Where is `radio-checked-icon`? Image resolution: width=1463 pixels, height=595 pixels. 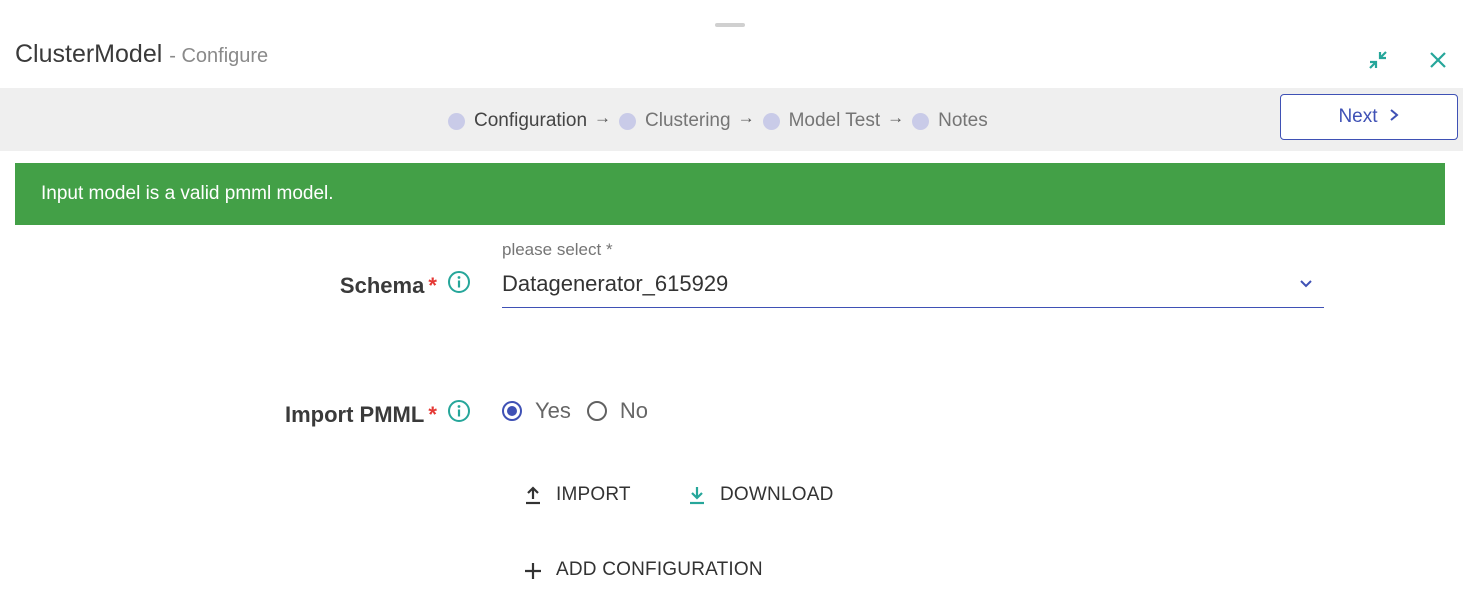
radio-checked-icon is located at coordinates (512, 411).